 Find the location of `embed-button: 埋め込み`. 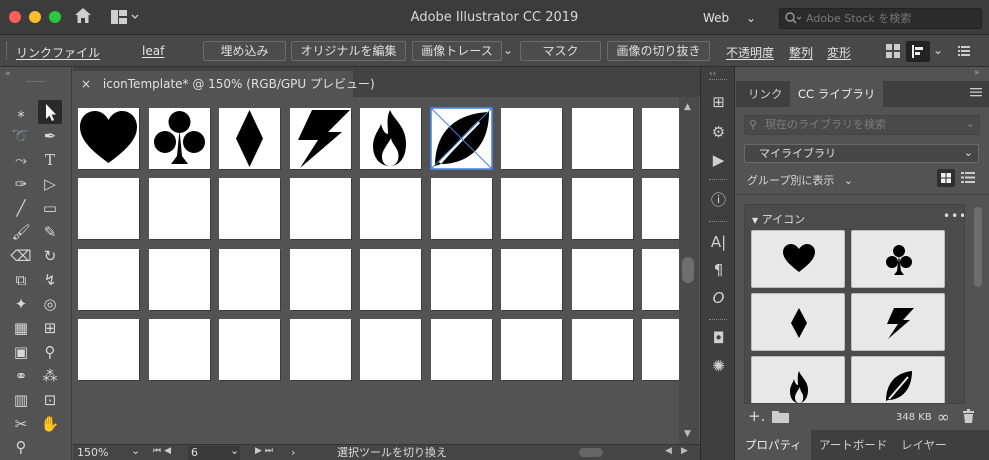

embed-button: 埋め込み is located at coordinates (244, 51).